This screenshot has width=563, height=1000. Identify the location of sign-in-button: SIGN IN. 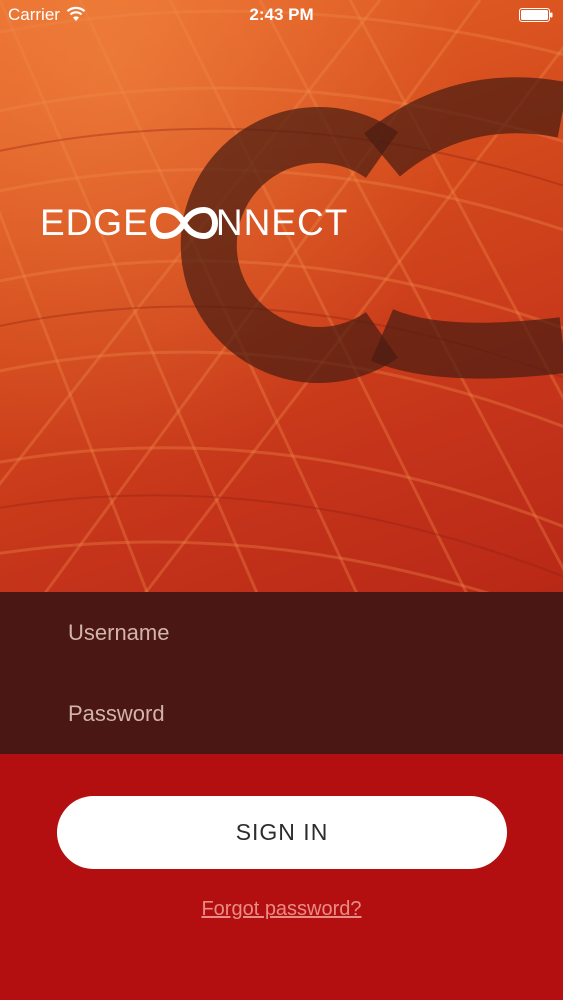
(282, 832).